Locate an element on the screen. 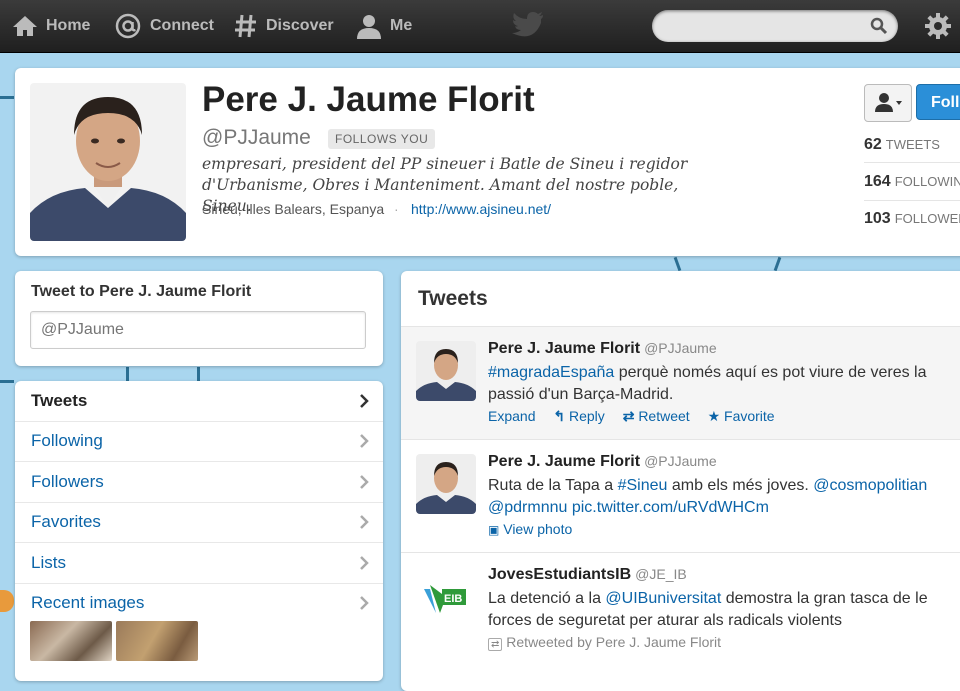  tweet-text-segment: Ruta de la Tapa a is located at coordinates (553, 485).